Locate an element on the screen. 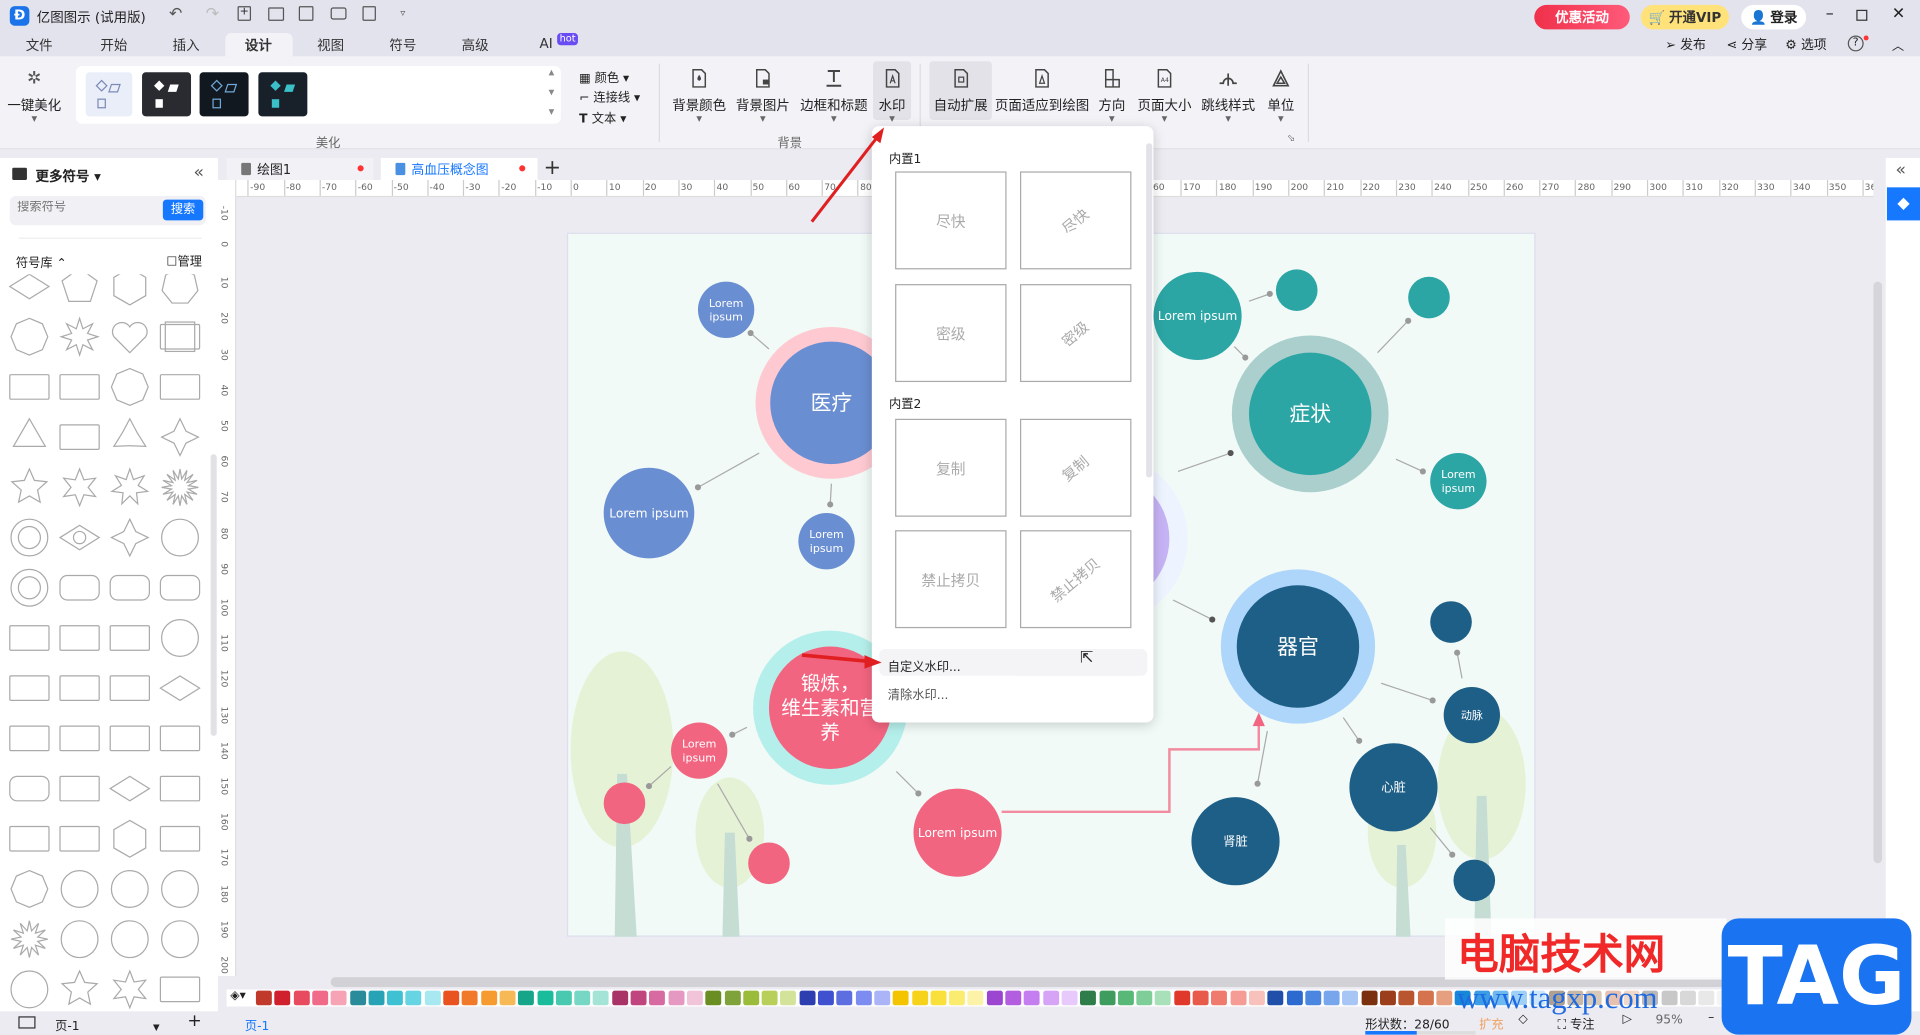 This screenshot has height=1035, width=1920. site-name: 电脑技术网 is located at coordinates (1561, 955).